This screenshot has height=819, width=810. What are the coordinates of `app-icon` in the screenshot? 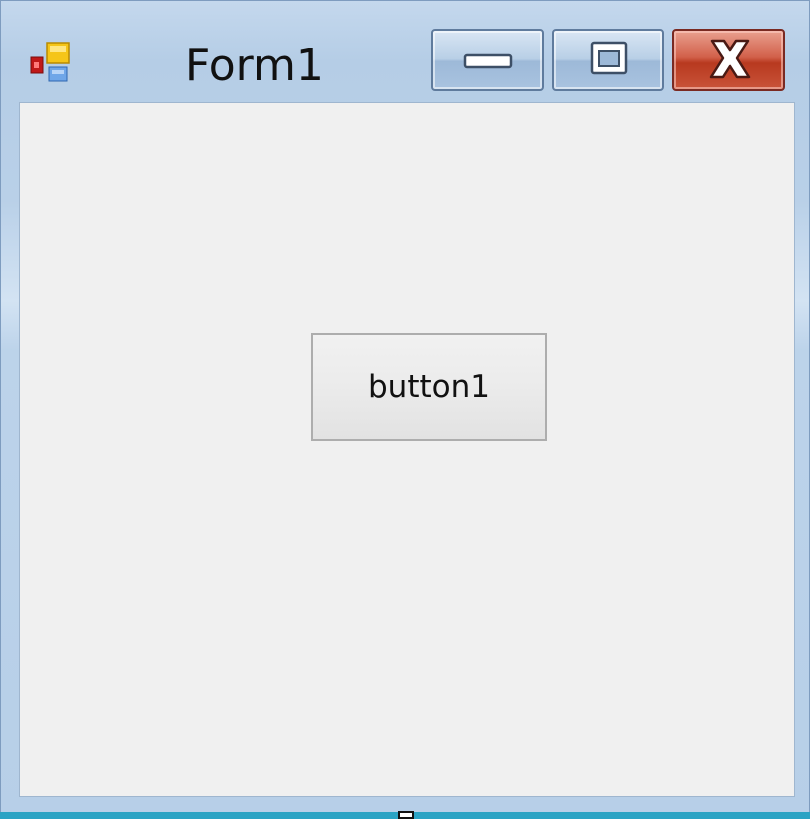 It's located at (52, 61).